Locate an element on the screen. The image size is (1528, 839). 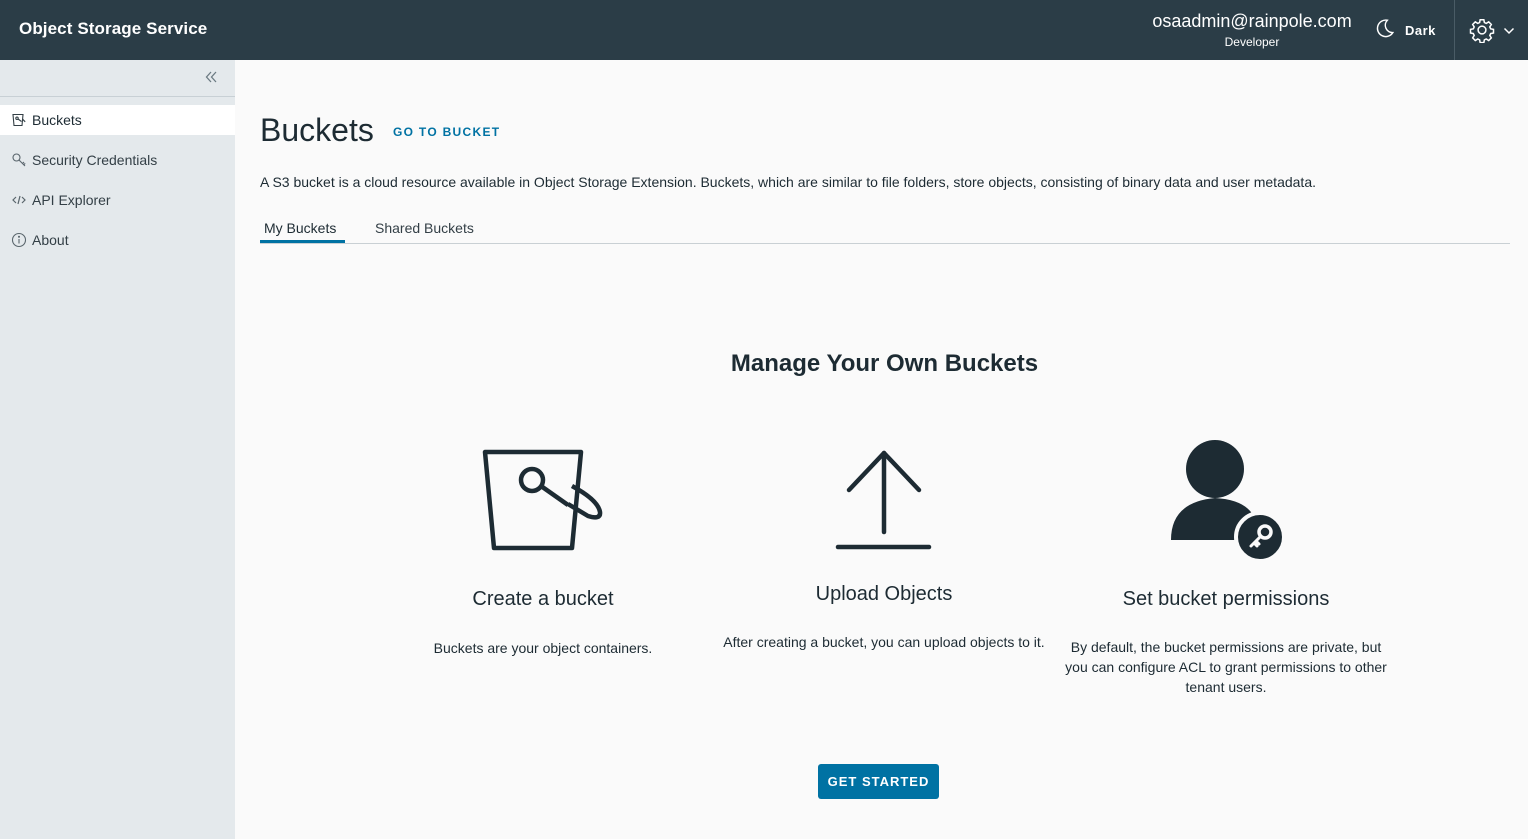
feature-description-block: Buckets are your object containers. is located at coordinates (543, 648).